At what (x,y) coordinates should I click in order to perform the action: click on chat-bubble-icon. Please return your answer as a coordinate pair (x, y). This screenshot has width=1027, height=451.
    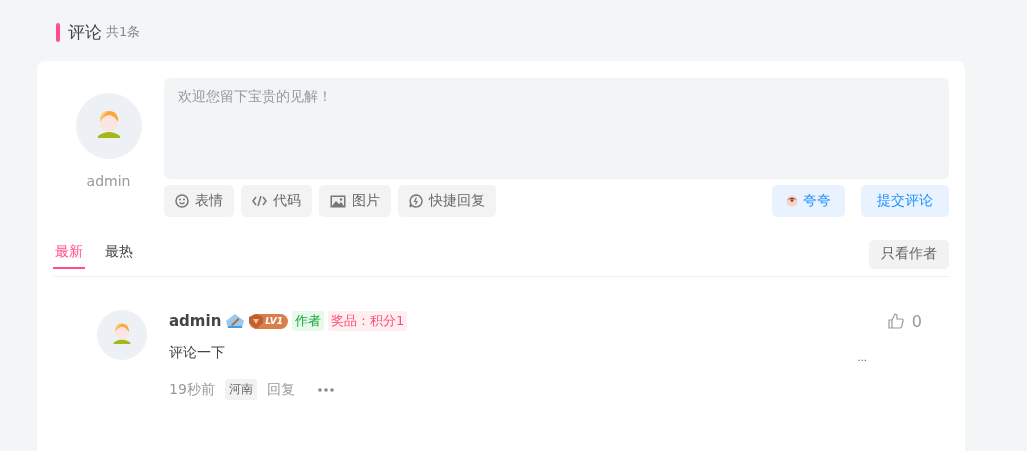
    Looking at the image, I should click on (416, 201).